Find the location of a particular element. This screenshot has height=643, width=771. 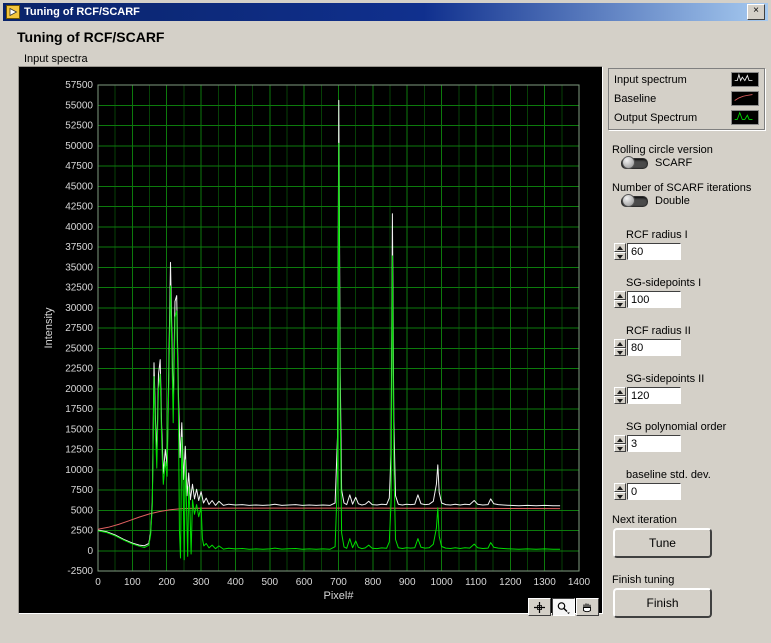

sg-sidepoints-2-control: SG-sidepoints II is located at coordinates (687, 388).